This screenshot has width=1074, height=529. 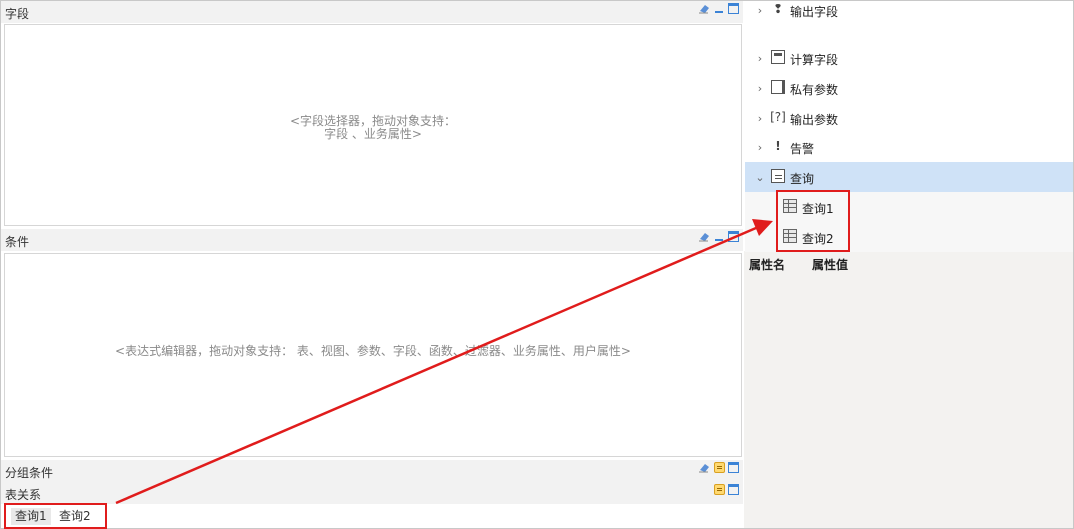 I want to click on tree-item-label: 告警, so click(x=802, y=149).